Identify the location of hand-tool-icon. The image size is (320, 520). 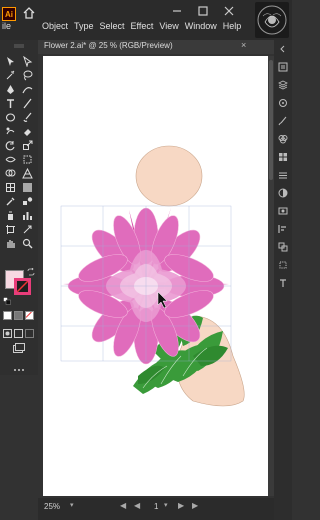
(10, 243).